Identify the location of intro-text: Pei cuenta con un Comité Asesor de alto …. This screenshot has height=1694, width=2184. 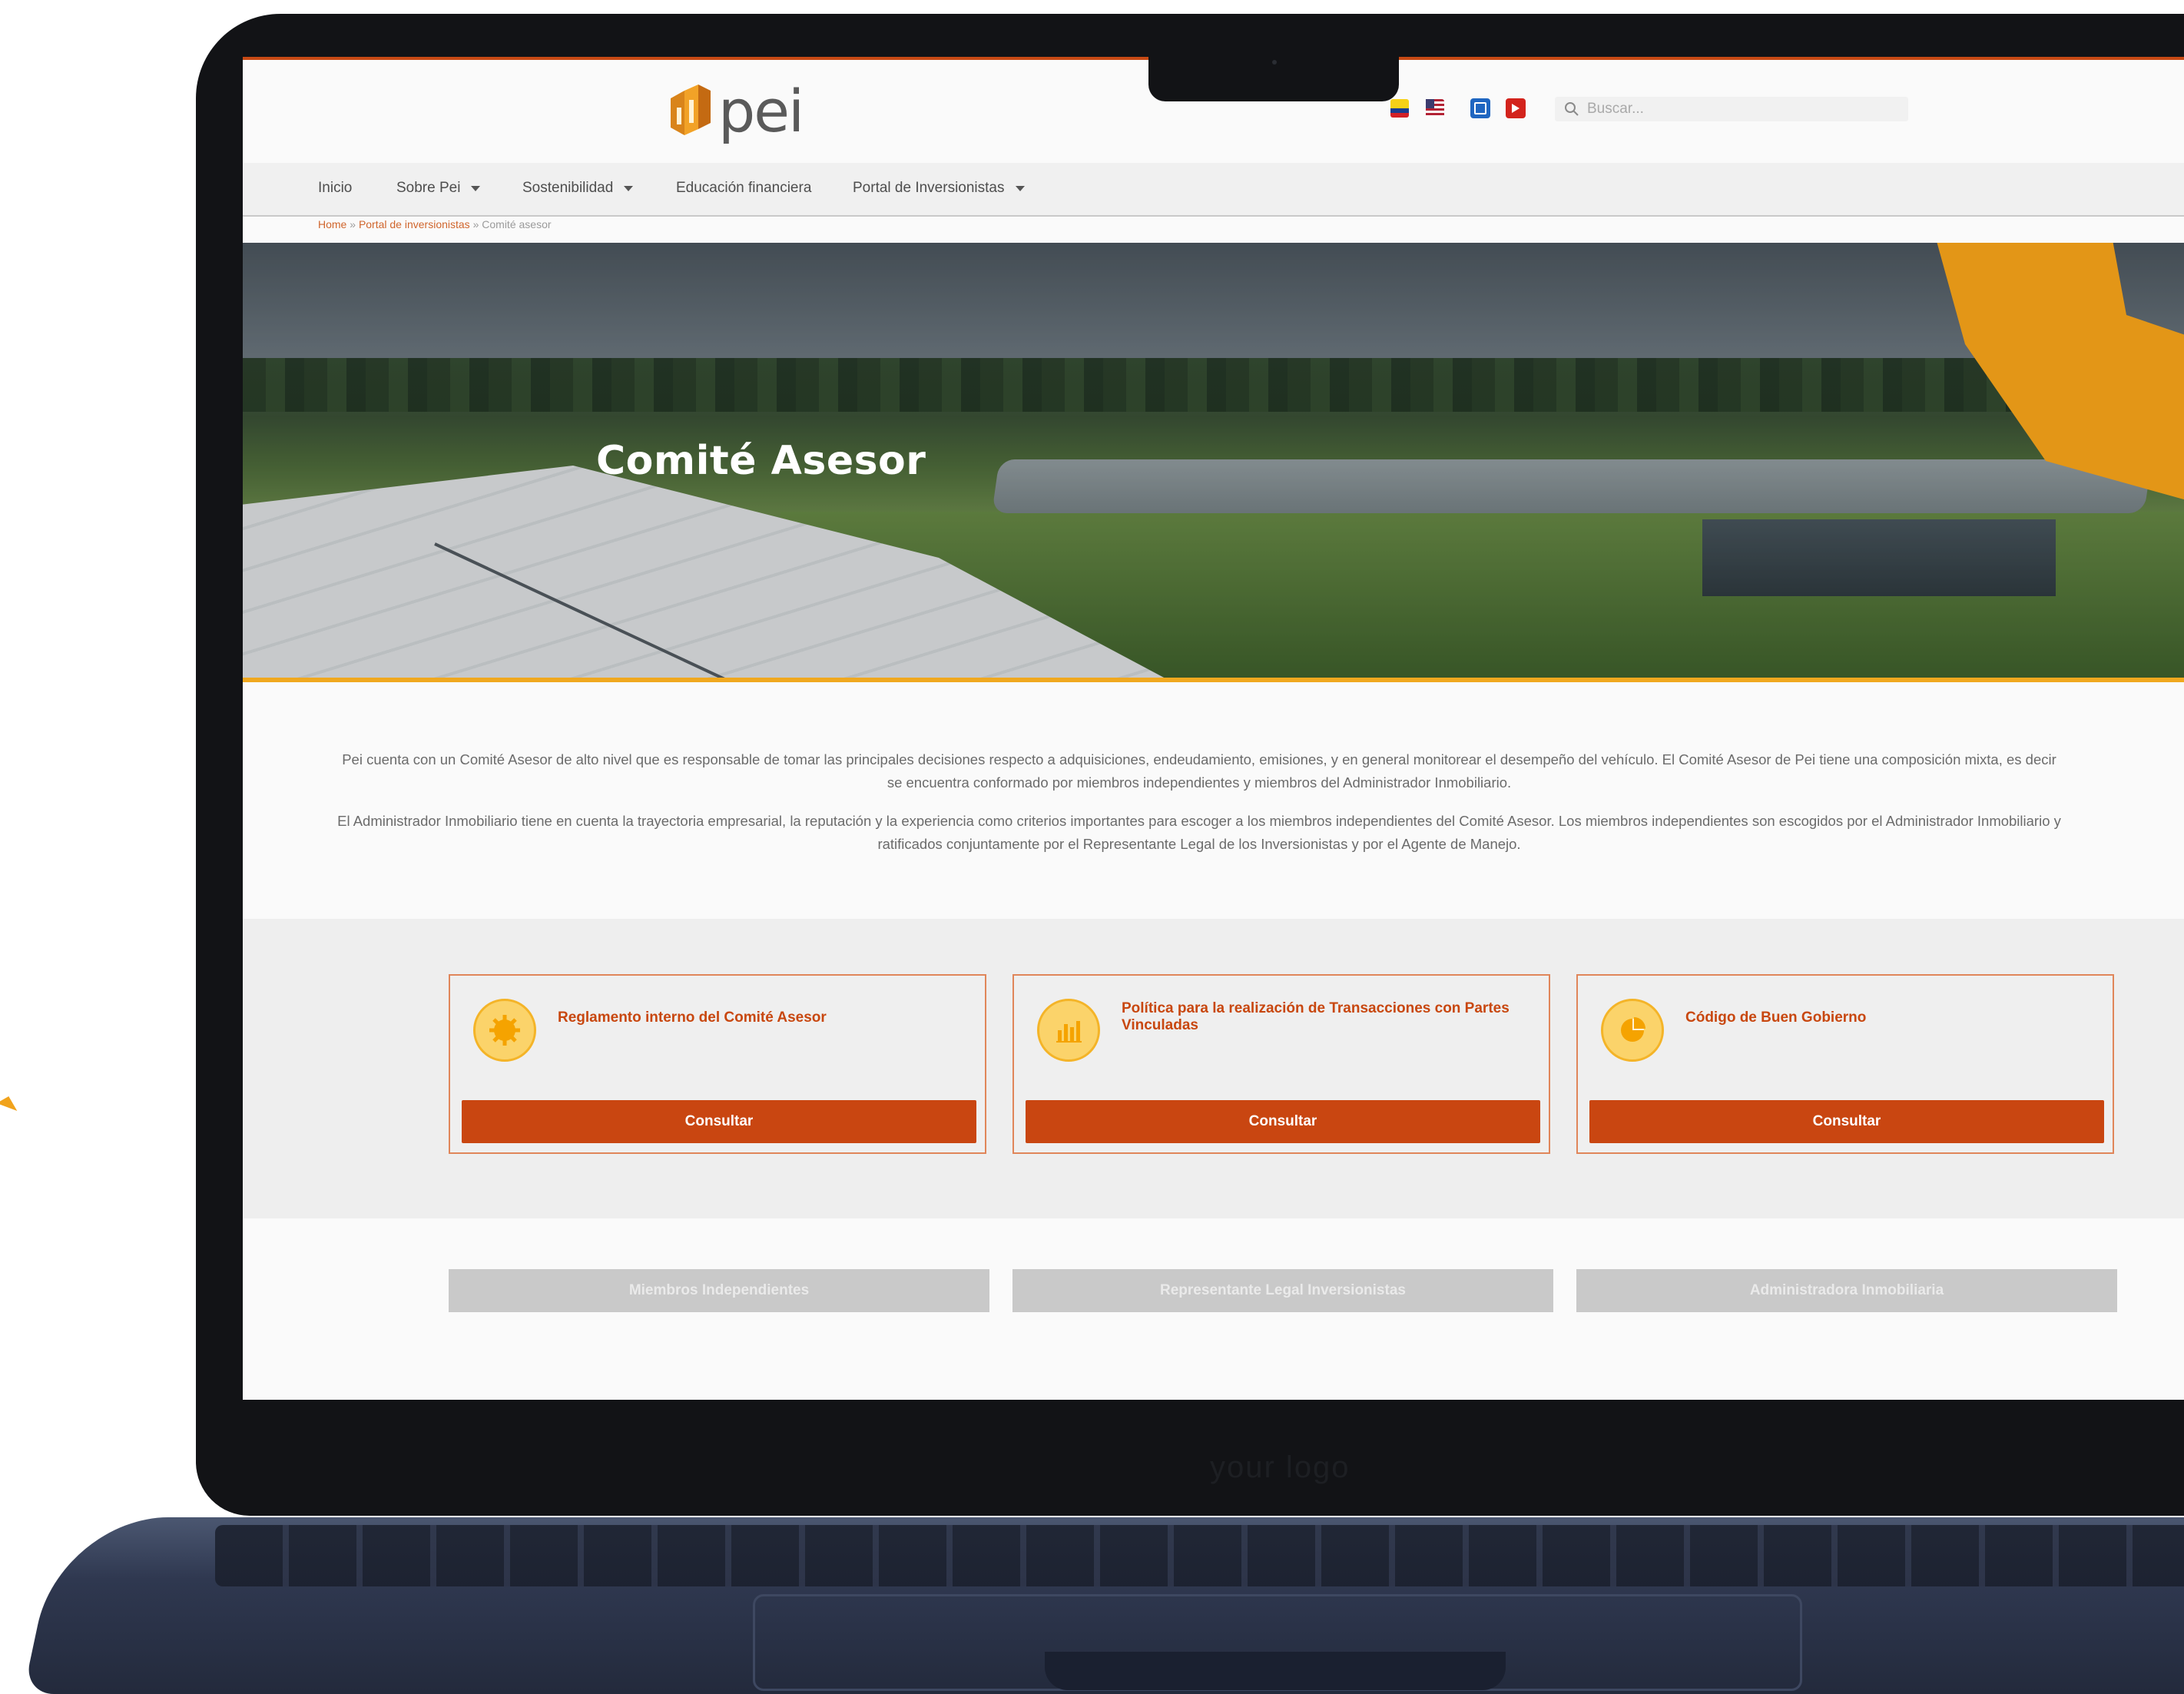
(1199, 809).